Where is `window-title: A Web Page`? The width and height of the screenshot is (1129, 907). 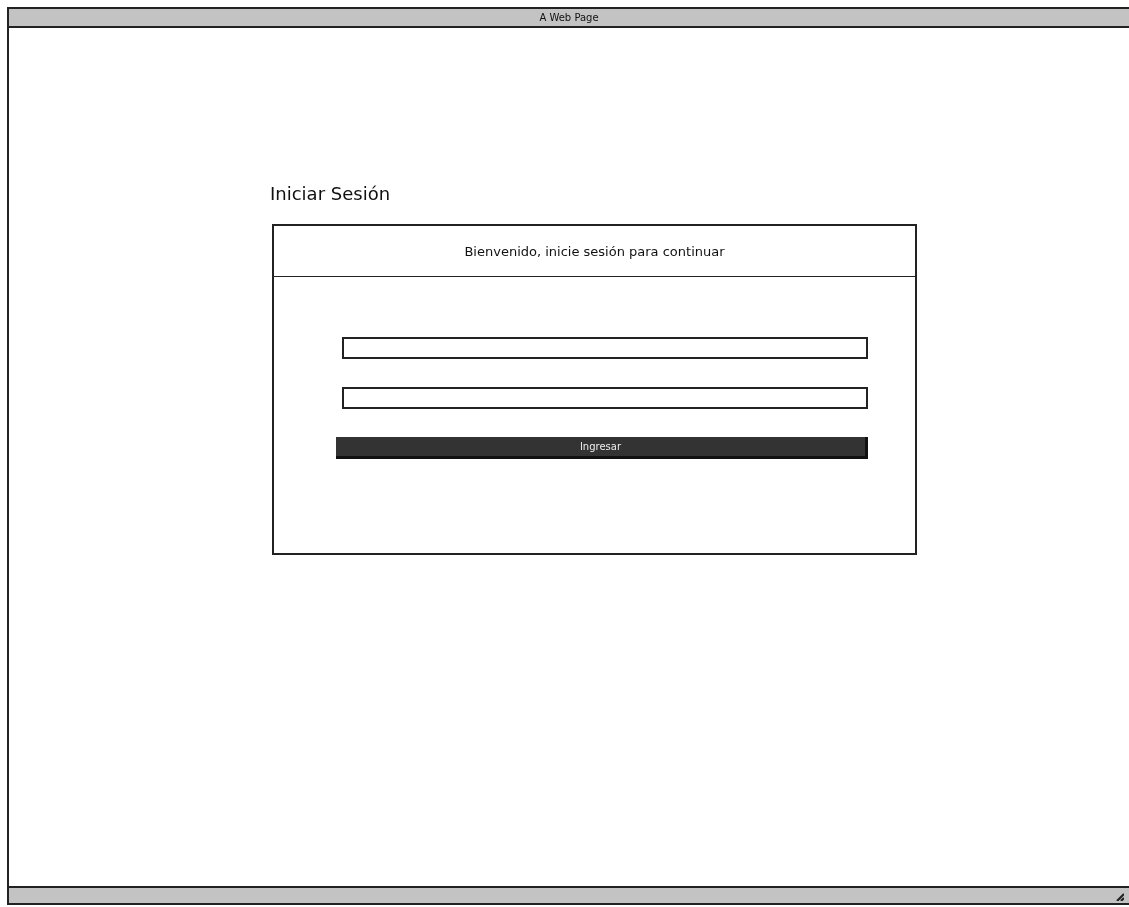 window-title: A Web Page is located at coordinates (569, 17).